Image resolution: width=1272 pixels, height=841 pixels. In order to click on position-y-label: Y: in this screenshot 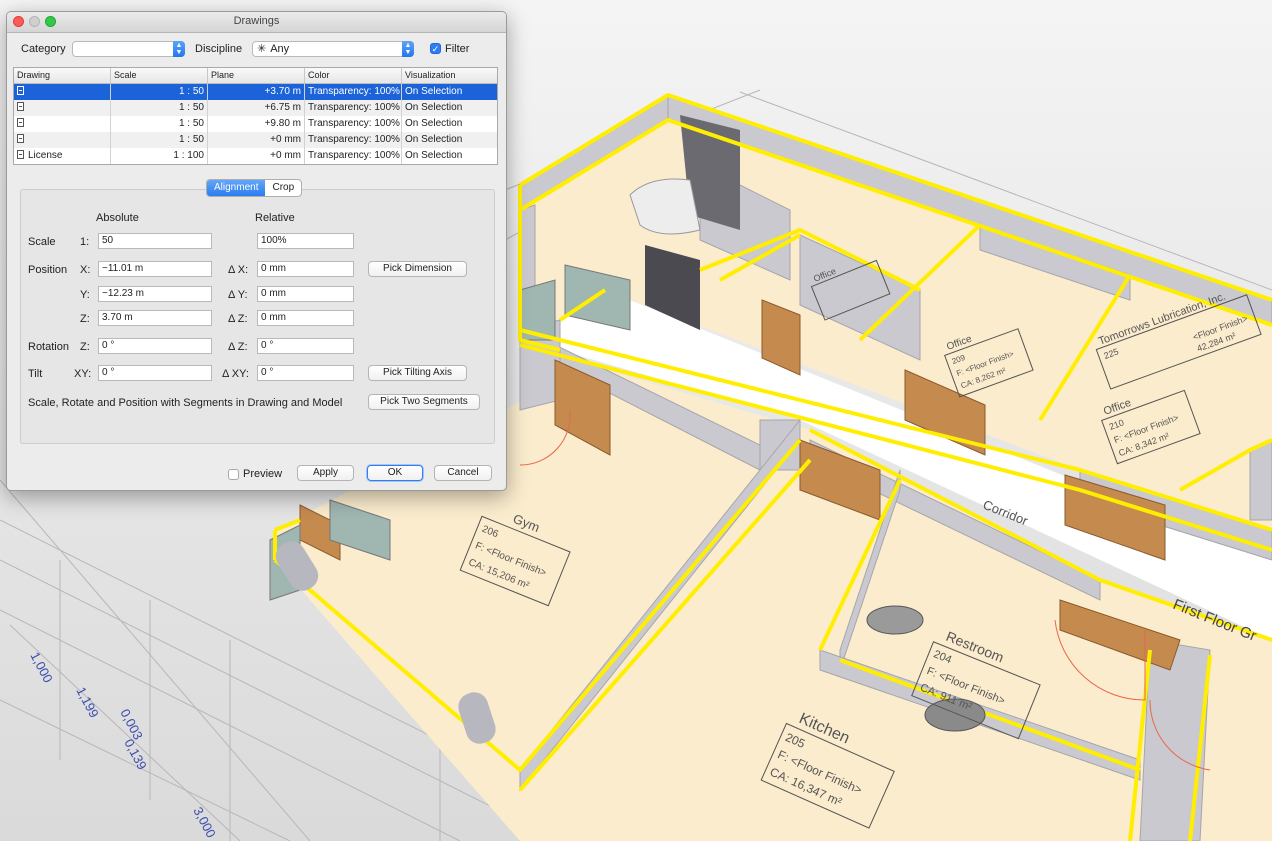, I will do `click(85, 295)`.